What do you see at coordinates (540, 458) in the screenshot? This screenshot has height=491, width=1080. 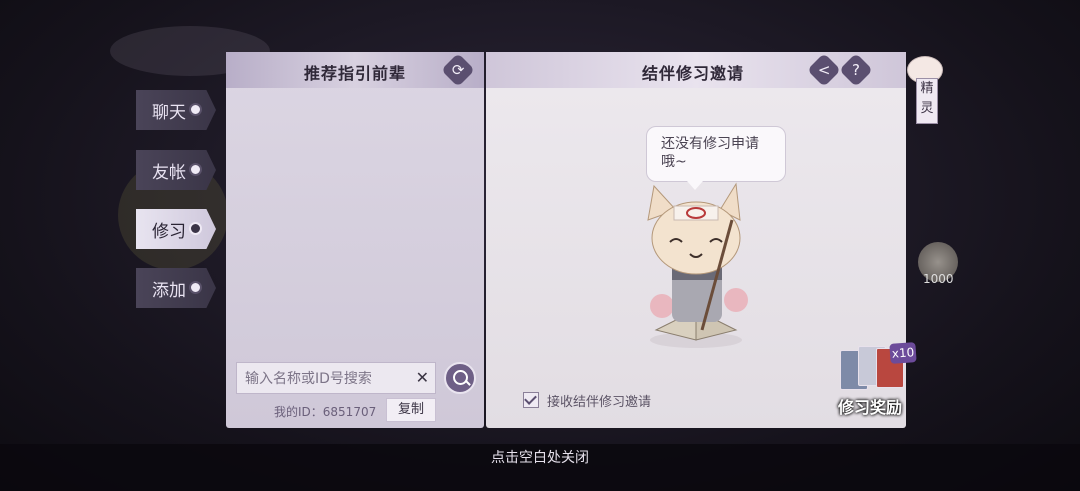 I see `close-hint: 点击空白处关闭` at bounding box center [540, 458].